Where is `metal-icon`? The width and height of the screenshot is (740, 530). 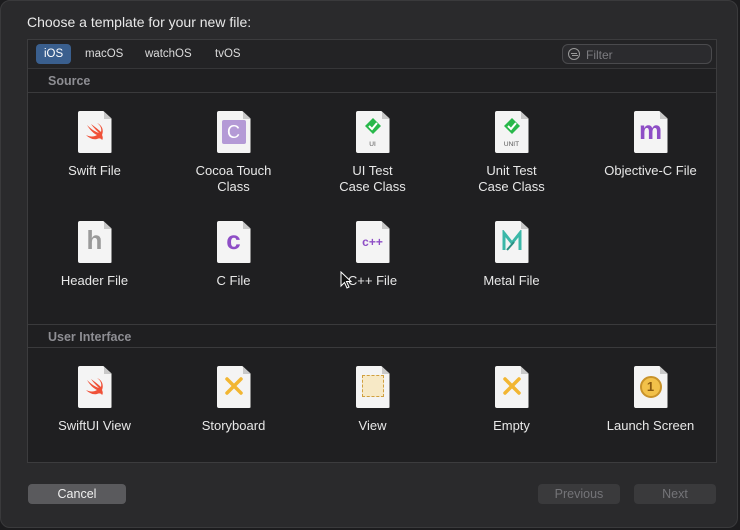
metal-icon is located at coordinates (511, 242).